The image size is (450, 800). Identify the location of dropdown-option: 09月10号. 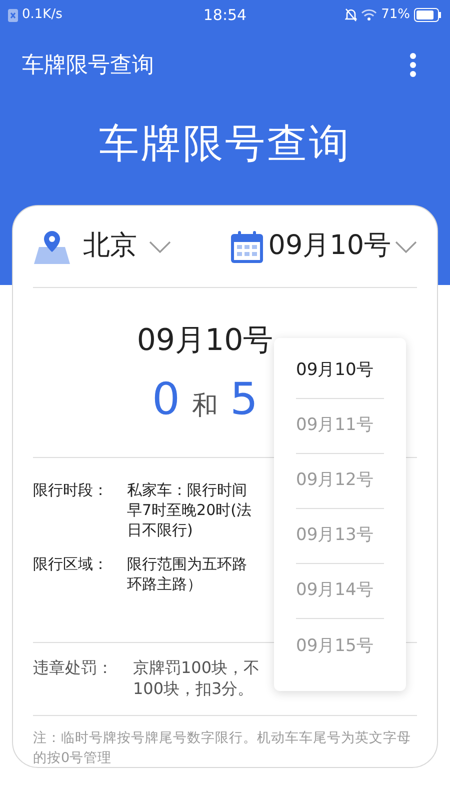
(340, 371).